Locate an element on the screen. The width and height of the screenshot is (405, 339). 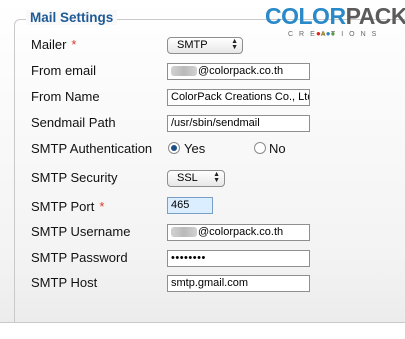
smtp-port-input: 465 is located at coordinates (190, 205).